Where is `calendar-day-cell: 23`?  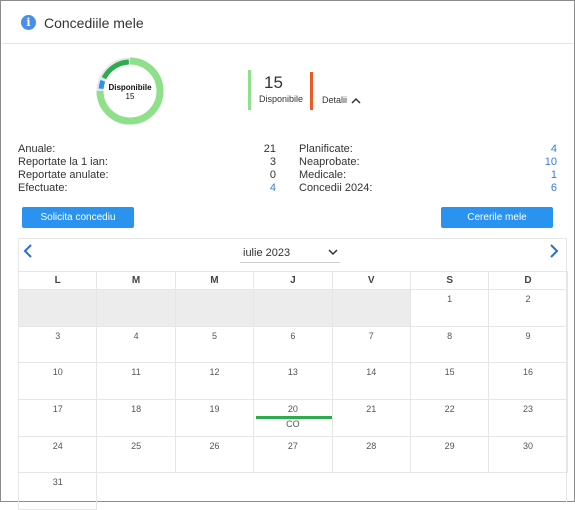 calendar-day-cell: 23 is located at coordinates (528, 418).